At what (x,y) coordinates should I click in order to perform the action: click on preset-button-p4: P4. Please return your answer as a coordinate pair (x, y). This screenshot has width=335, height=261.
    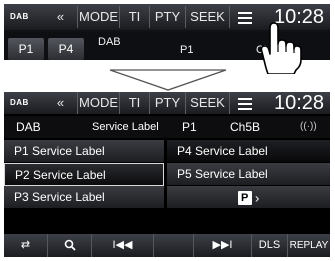
    Looking at the image, I should click on (66, 49).